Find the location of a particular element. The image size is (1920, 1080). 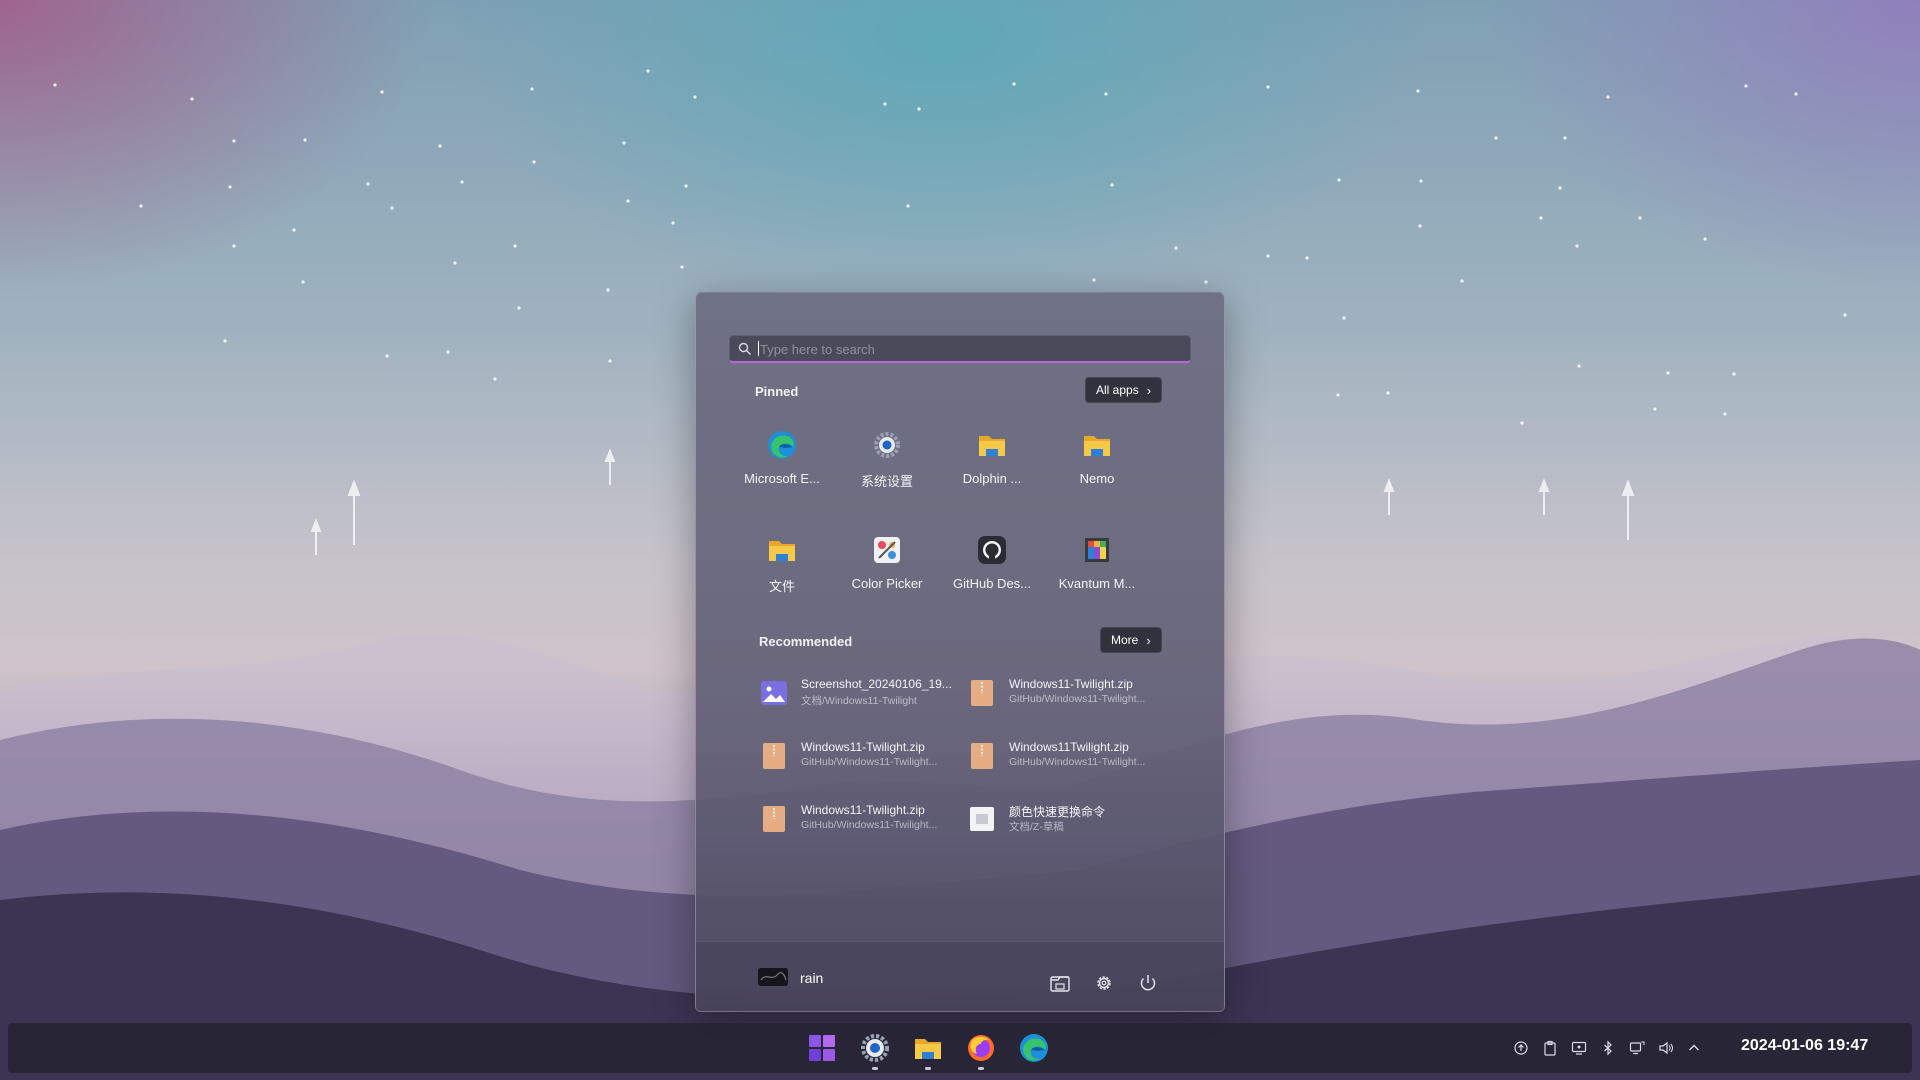

recommended-item: 颜色快速更换命令 文档/Z-草稿 is located at coordinates (1064, 817).